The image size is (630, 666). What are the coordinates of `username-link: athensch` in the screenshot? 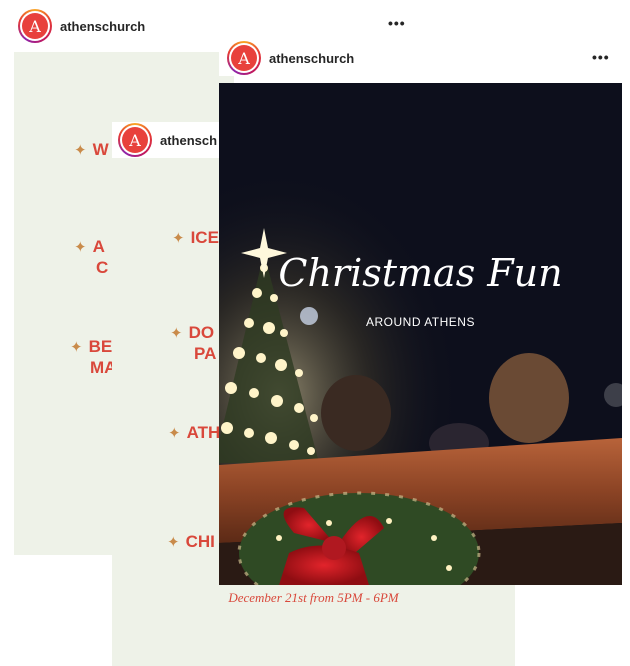 It's located at (188, 140).